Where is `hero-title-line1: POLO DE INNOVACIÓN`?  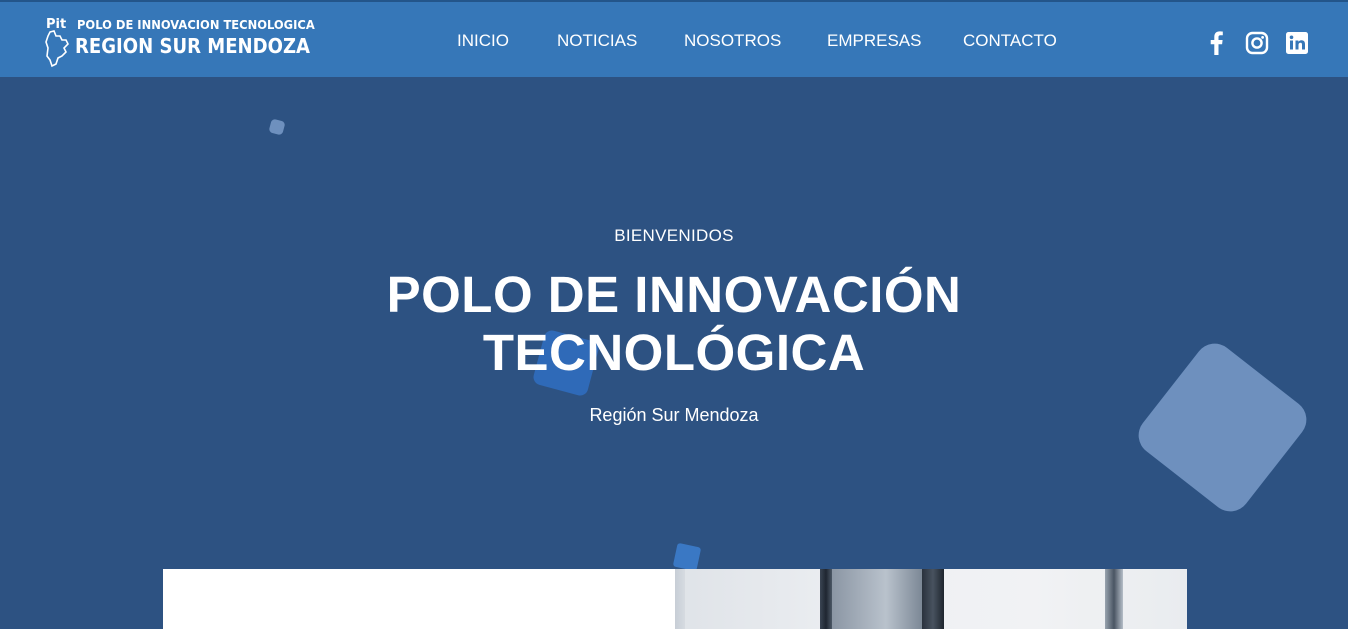
hero-title-line1: POLO DE INNOVACIÓN is located at coordinates (674, 294).